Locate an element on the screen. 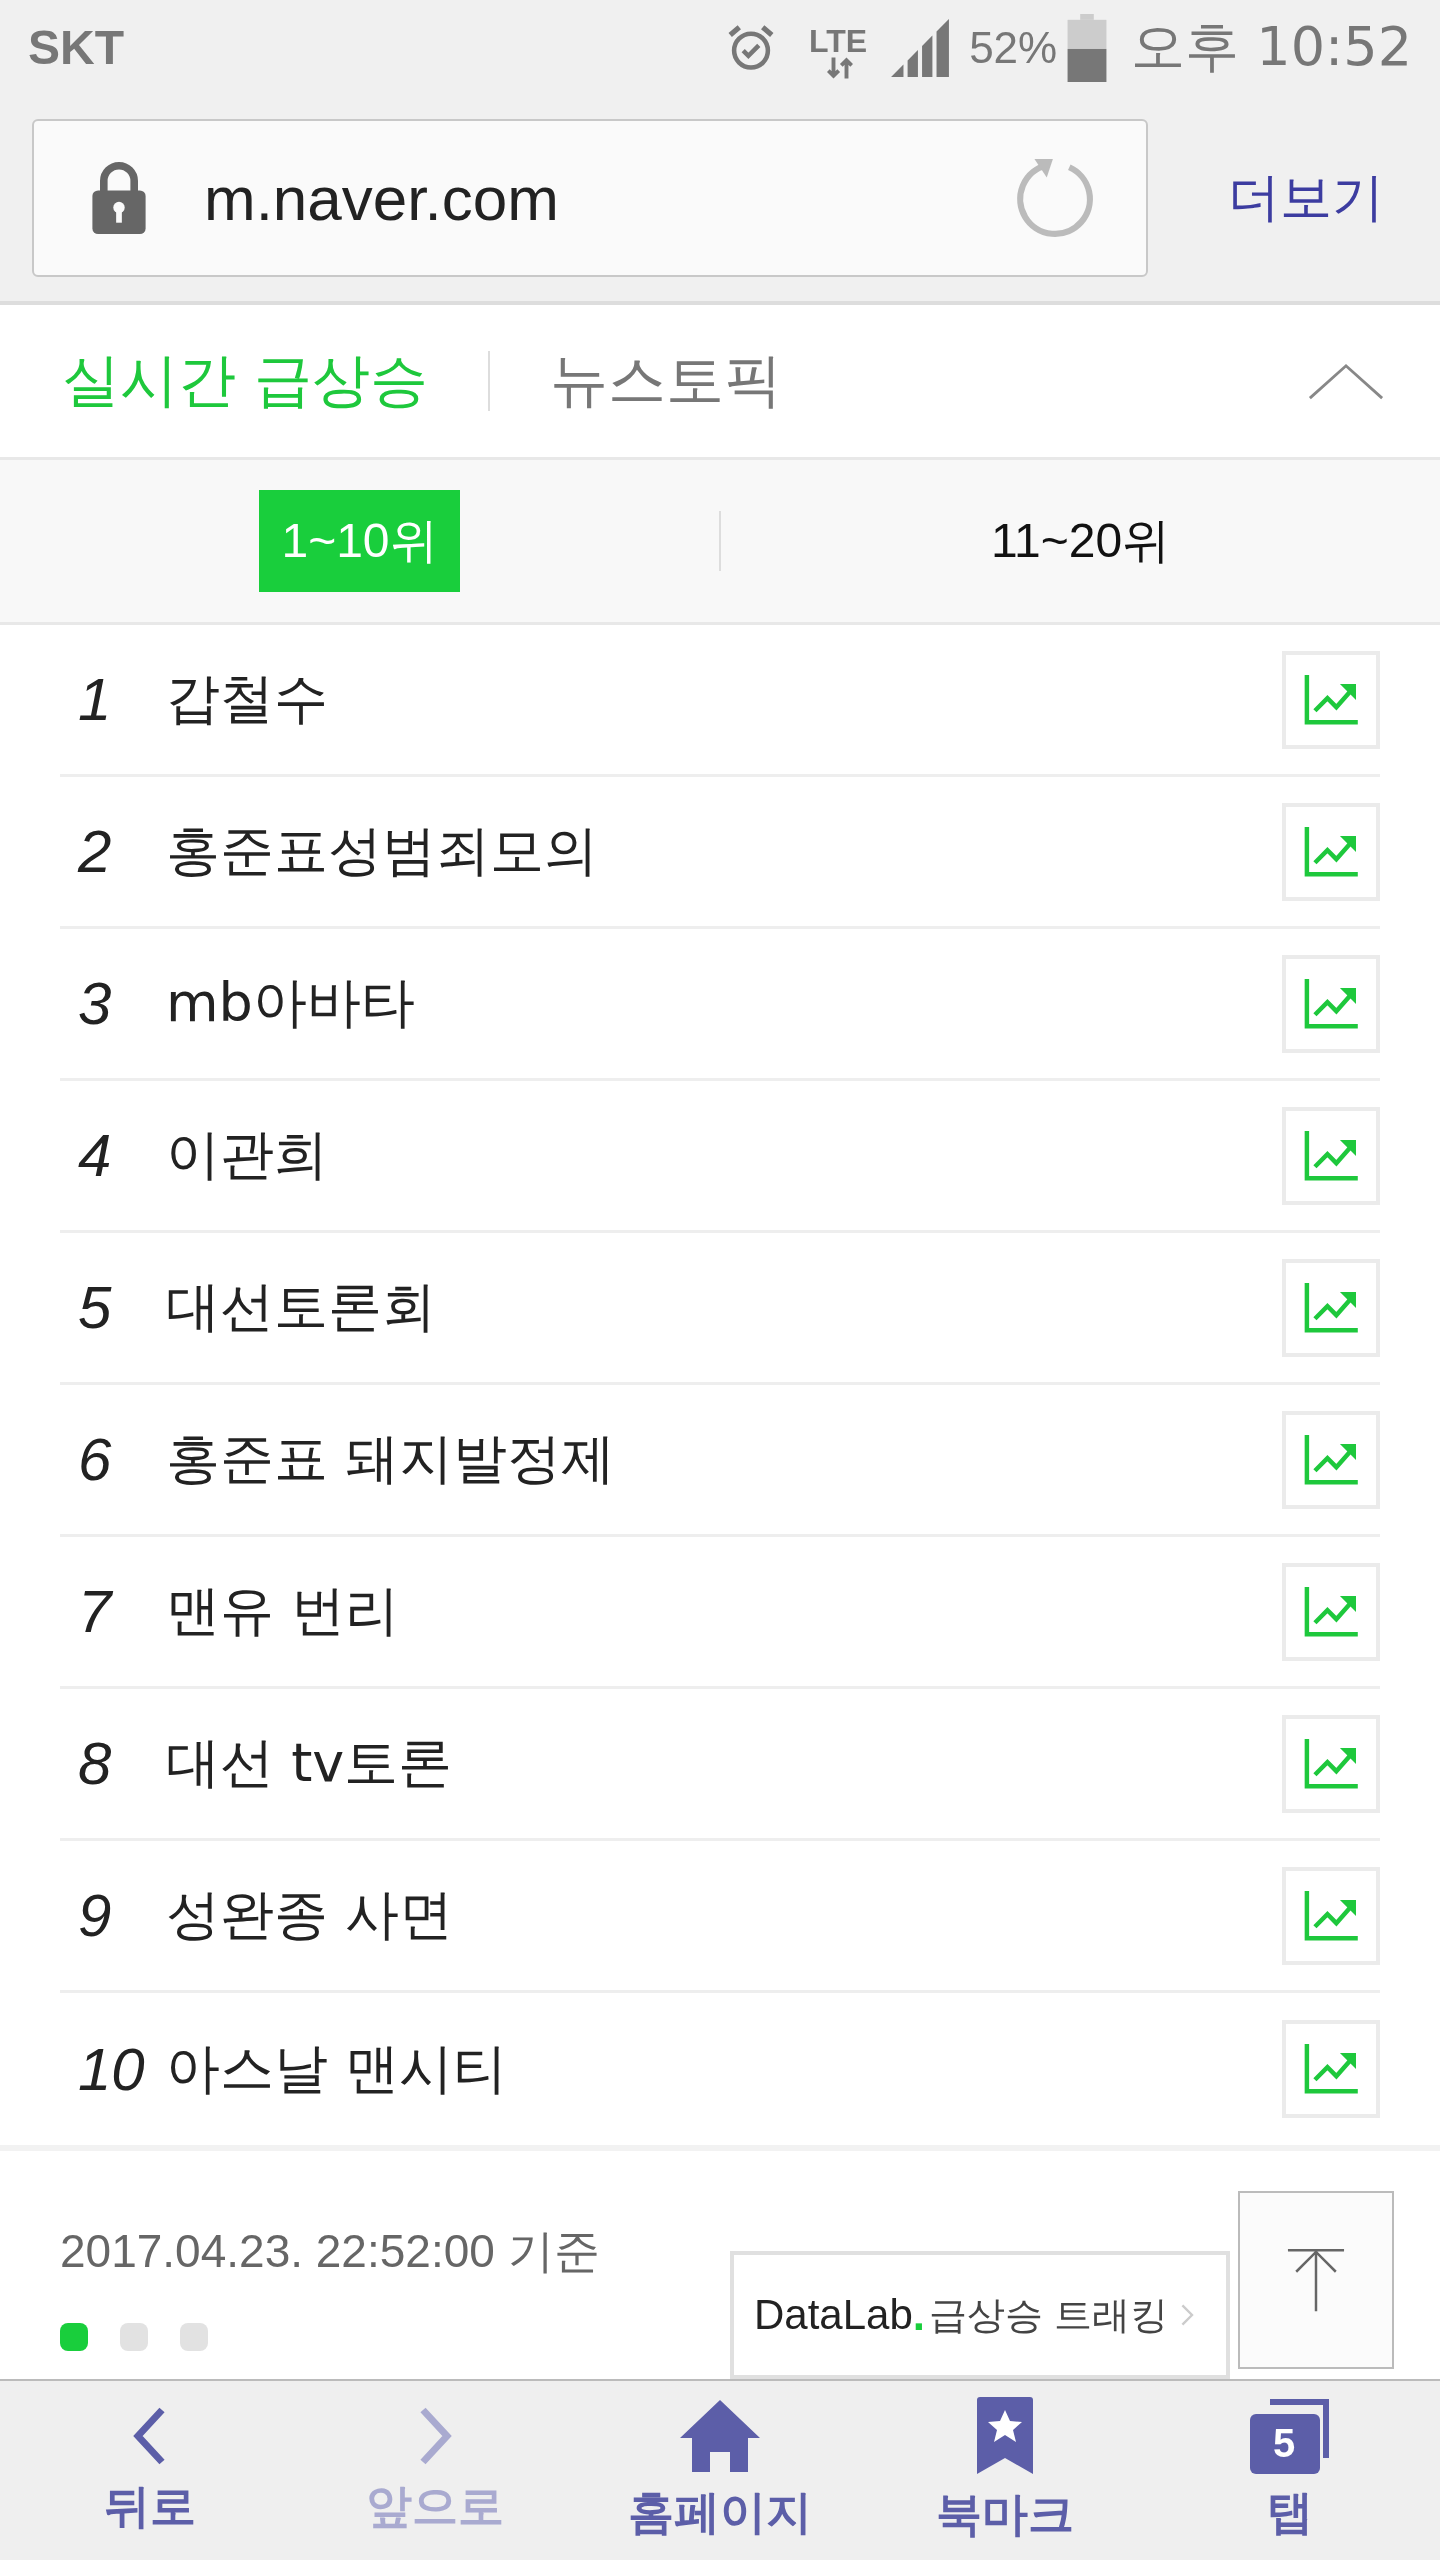  collapse-icon is located at coordinates (1346, 381).